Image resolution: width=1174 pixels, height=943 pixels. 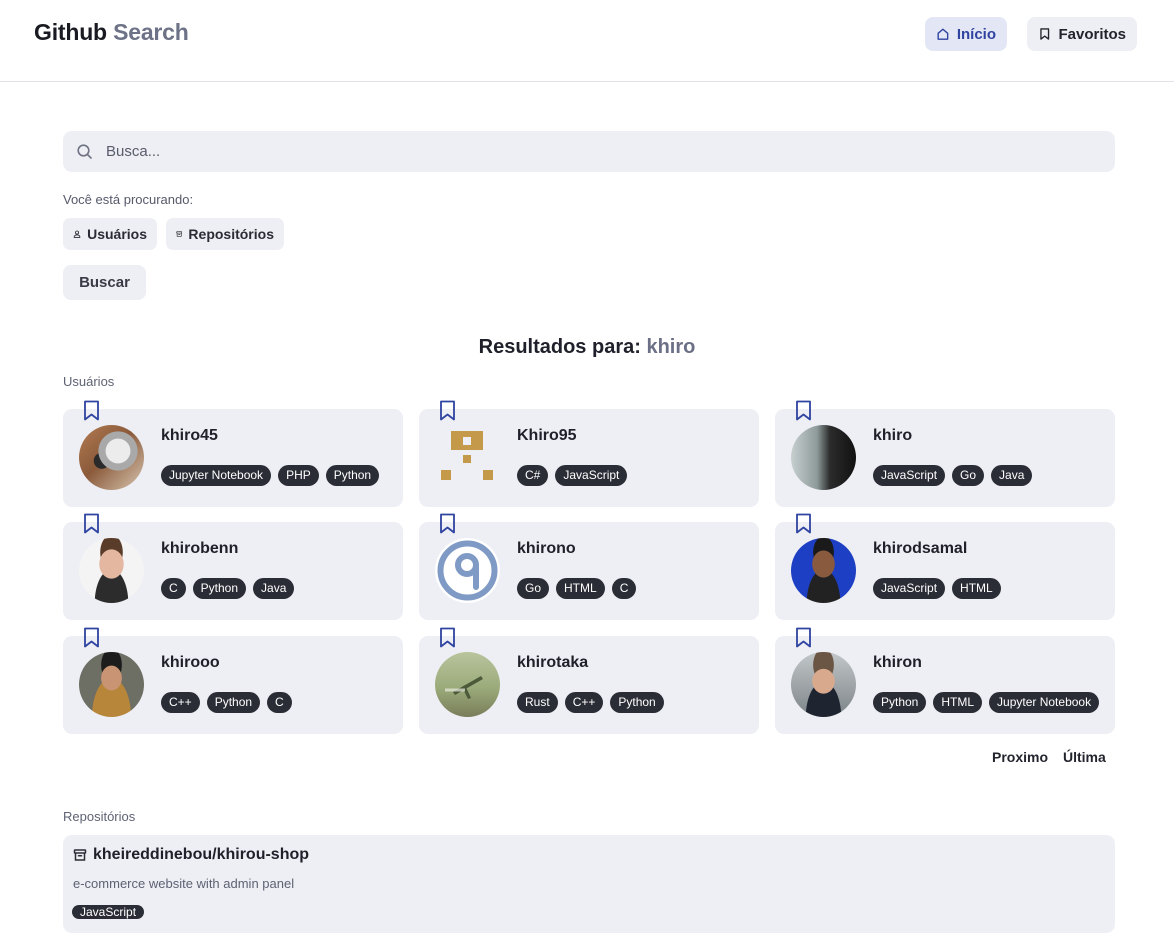 I want to click on users-section-label: Usuários, so click(x=89, y=381).